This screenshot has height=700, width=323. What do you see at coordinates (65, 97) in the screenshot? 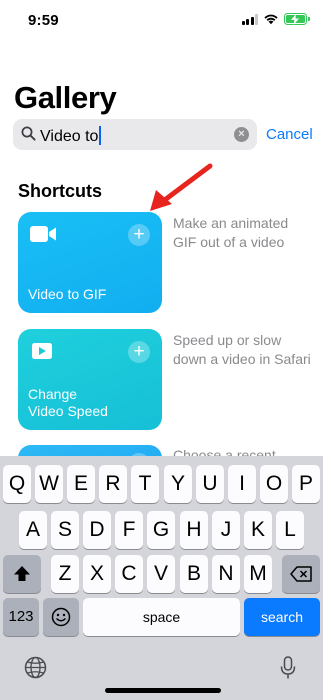
I see `page-title: Gallery` at bounding box center [65, 97].